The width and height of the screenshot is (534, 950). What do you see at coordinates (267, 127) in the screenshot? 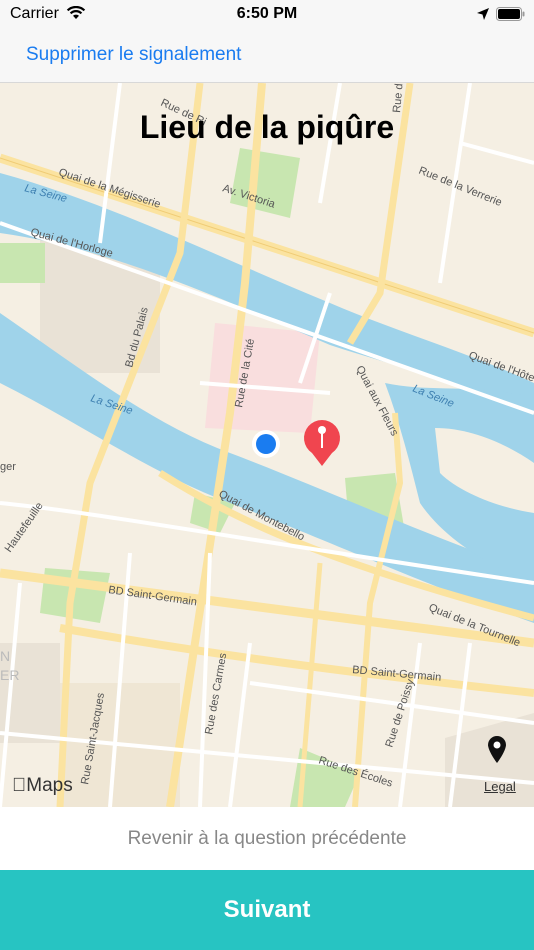
I see `map-title: Lieu de la piqûre` at bounding box center [267, 127].